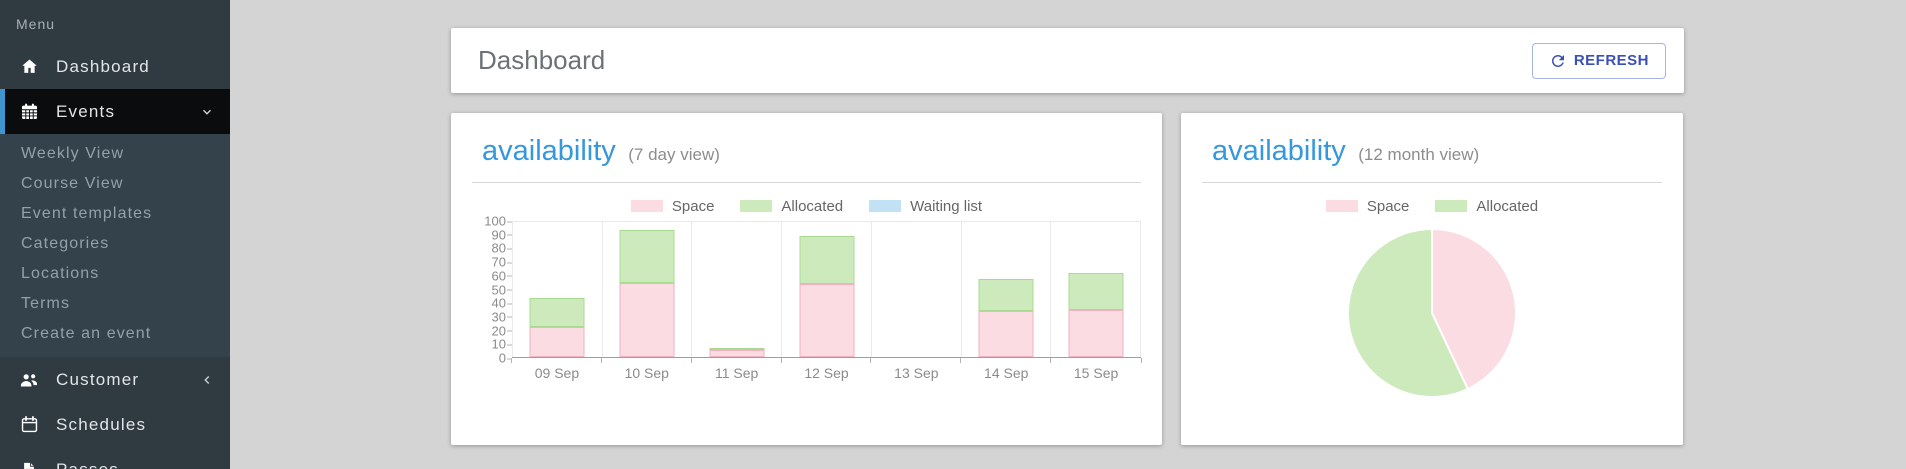 The image size is (1906, 469). I want to click on sidebar-item-locations: Locations, so click(115, 274).